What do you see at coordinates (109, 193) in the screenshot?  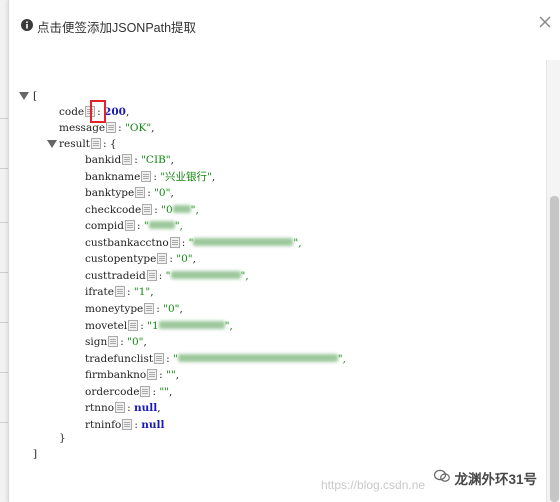 I see `json-key: banktype` at bounding box center [109, 193].